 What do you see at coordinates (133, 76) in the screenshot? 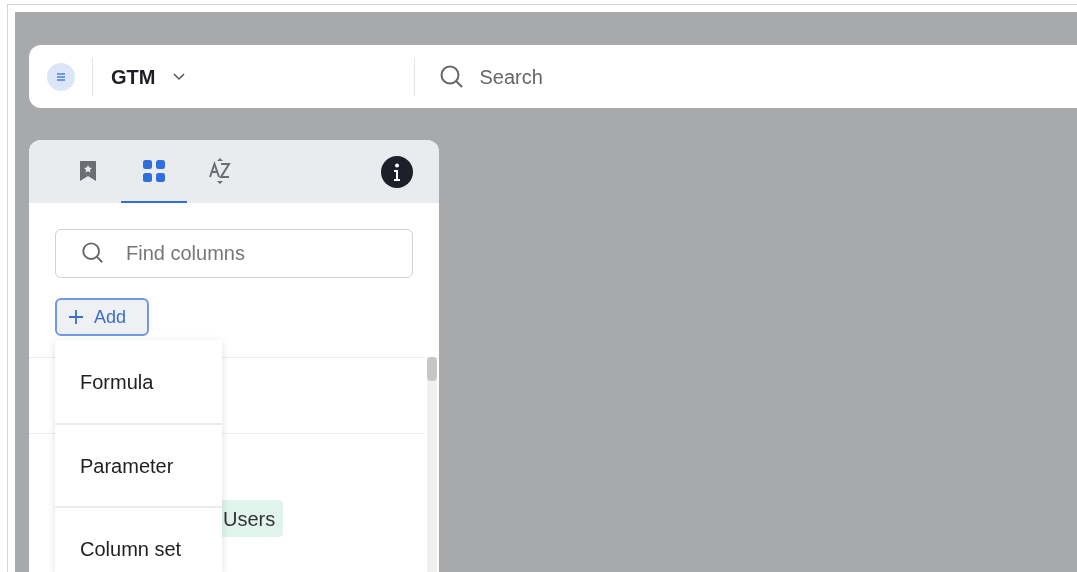
I see `project-title: GTM` at bounding box center [133, 76].